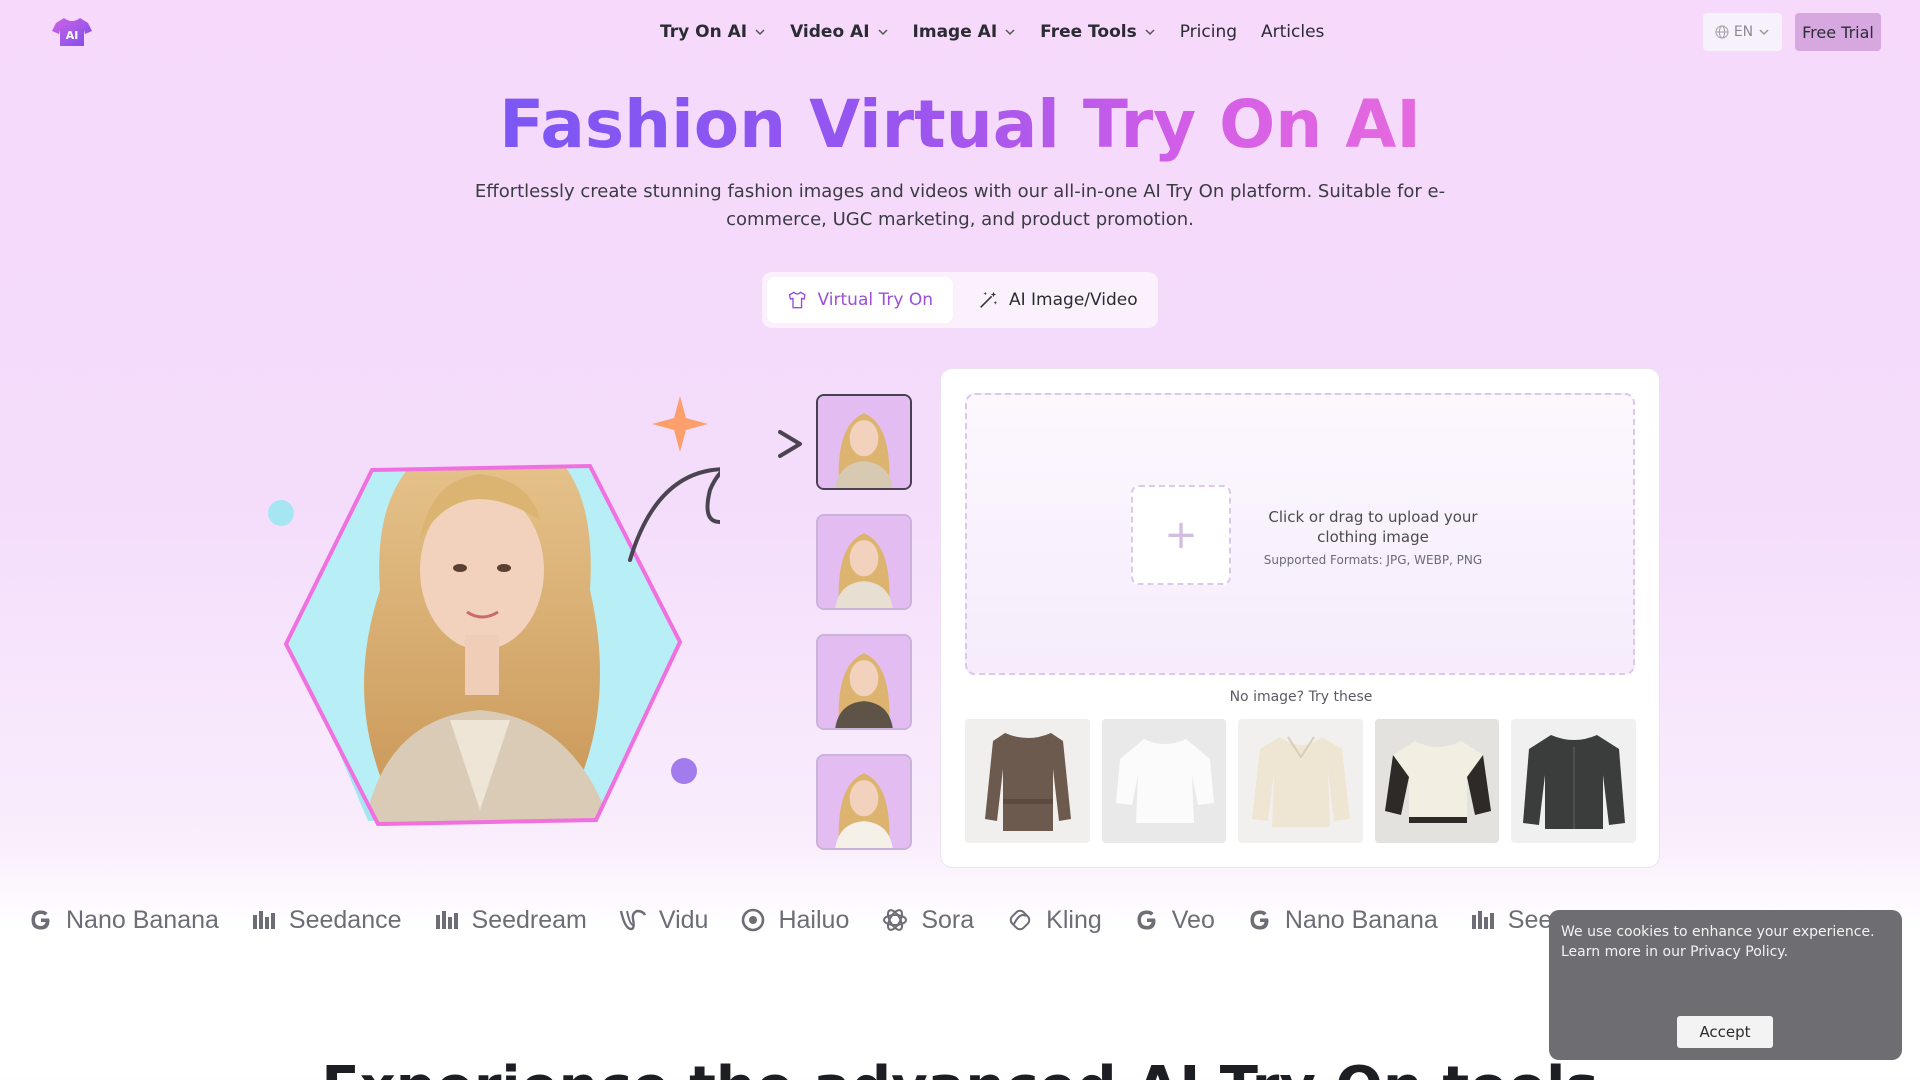 Image resolution: width=1920 pixels, height=1080 pixels. I want to click on sample-varsity-jacket, so click(1437, 781).